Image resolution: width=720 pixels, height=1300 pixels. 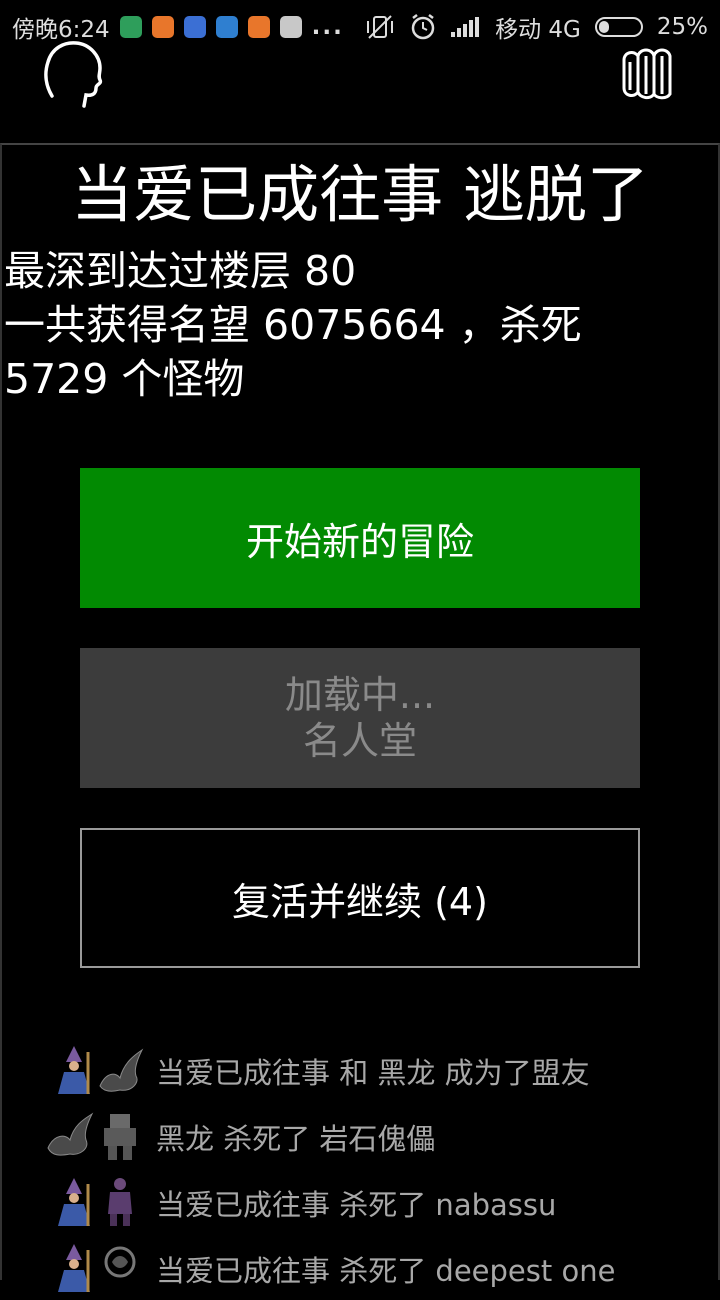 What do you see at coordinates (380, 27) in the screenshot?
I see `vibrate-off-icon` at bounding box center [380, 27].